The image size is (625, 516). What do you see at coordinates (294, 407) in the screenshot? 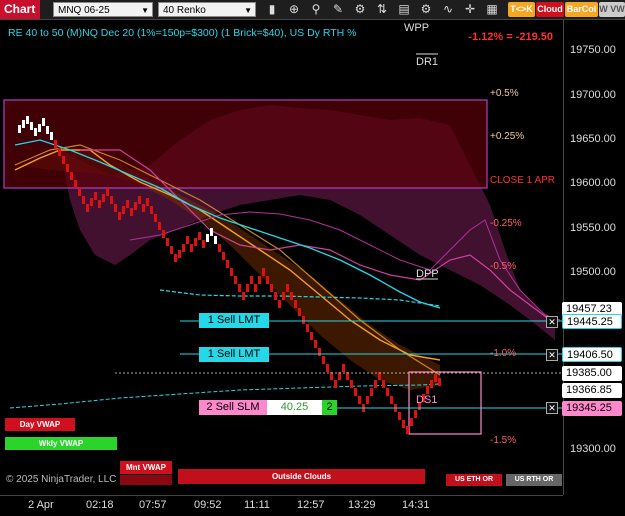
I see `sell-stop-price: 40.25` at bounding box center [294, 407].